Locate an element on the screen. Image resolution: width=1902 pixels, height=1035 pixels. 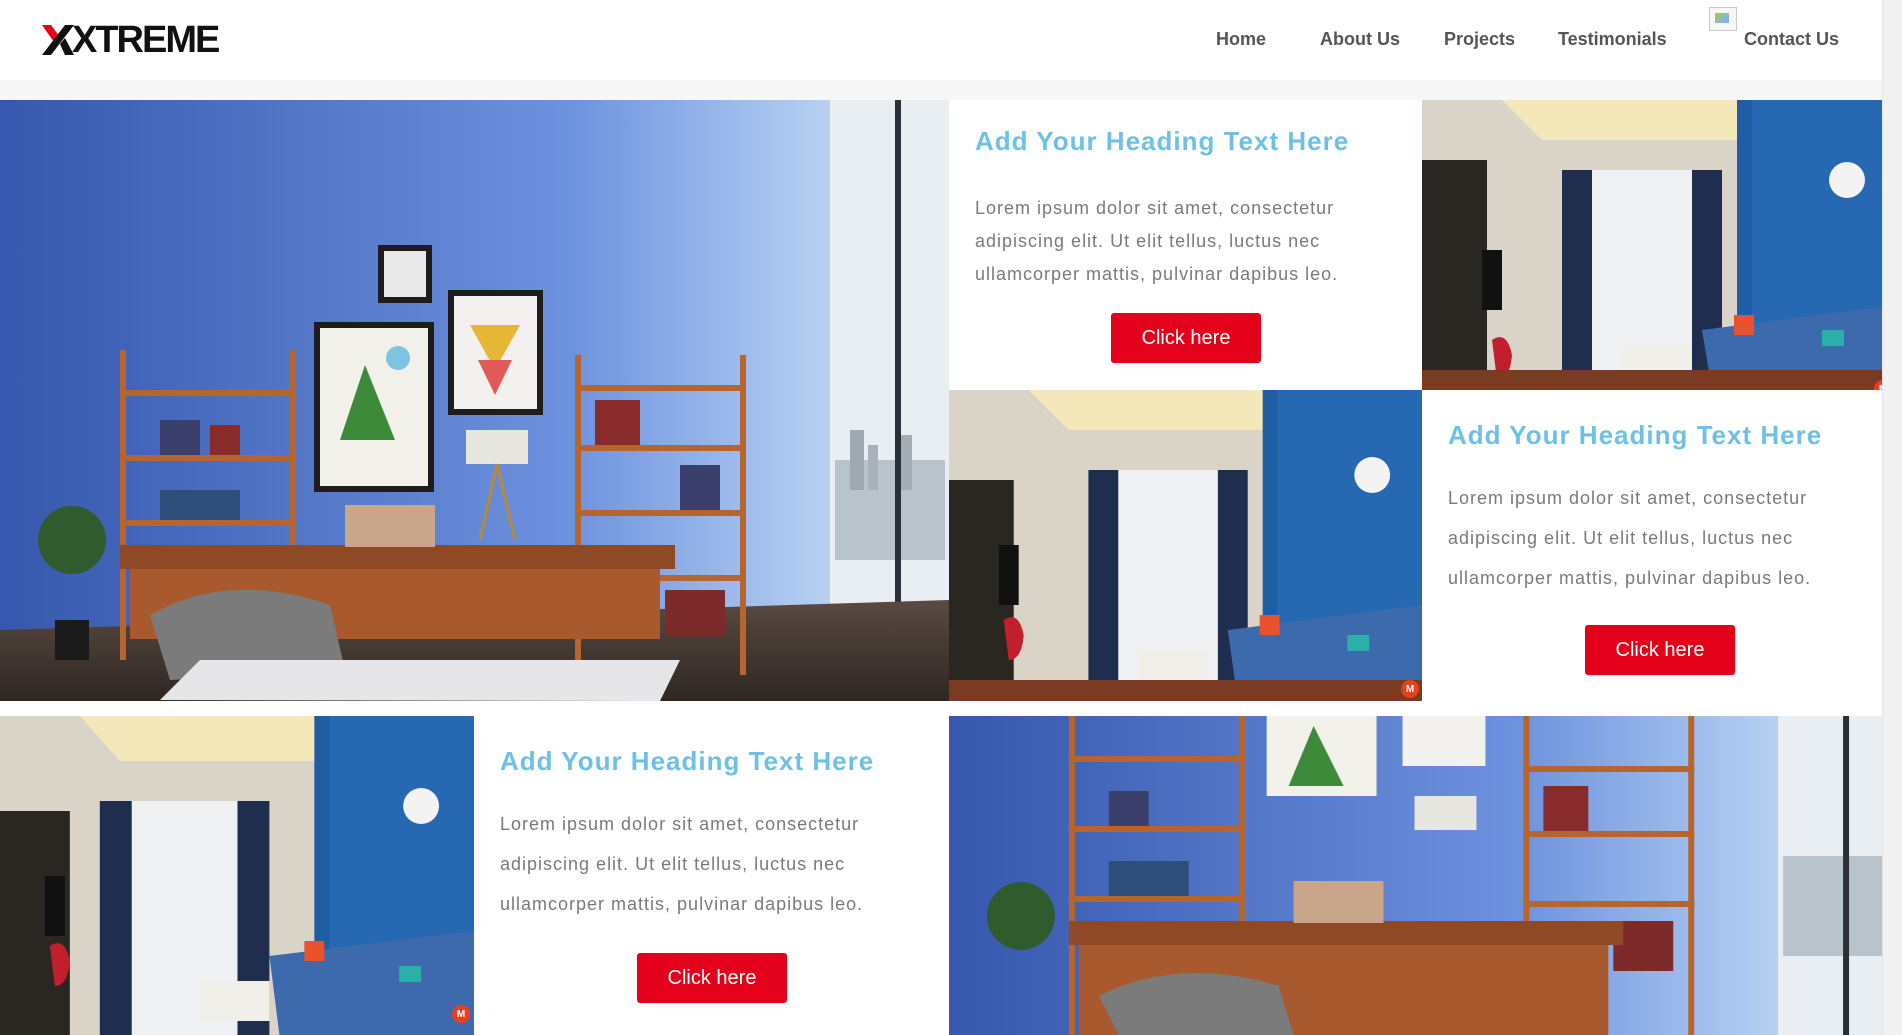
nav-home: Home is located at coordinates (1241, 39).